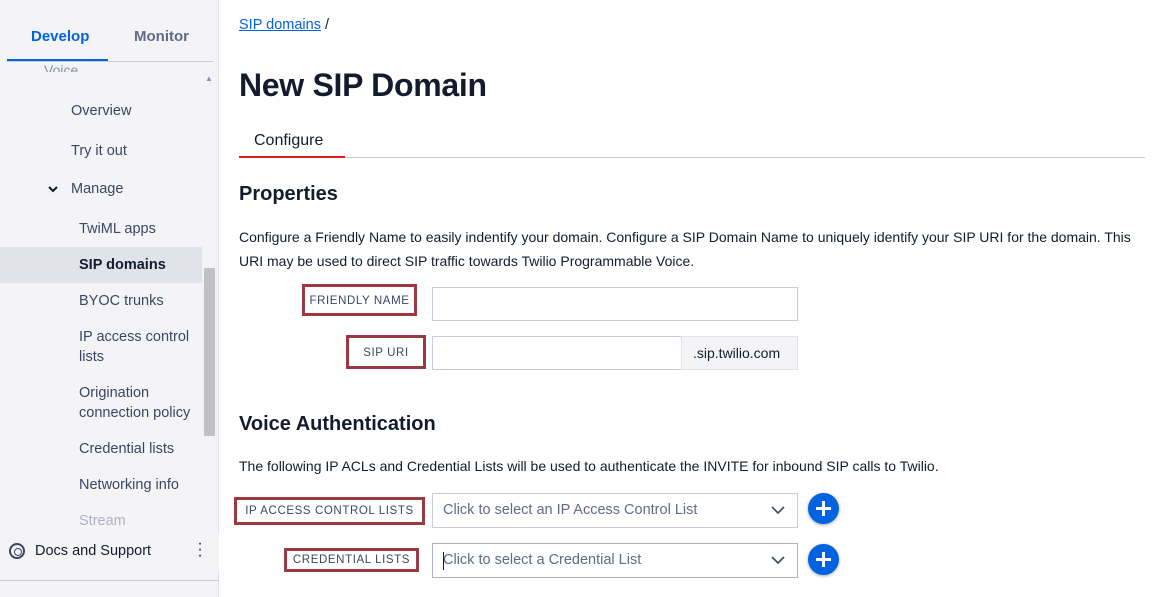 This screenshot has height=597, width=1154. I want to click on docs-and-support-label: Docs and Support, so click(93, 551).